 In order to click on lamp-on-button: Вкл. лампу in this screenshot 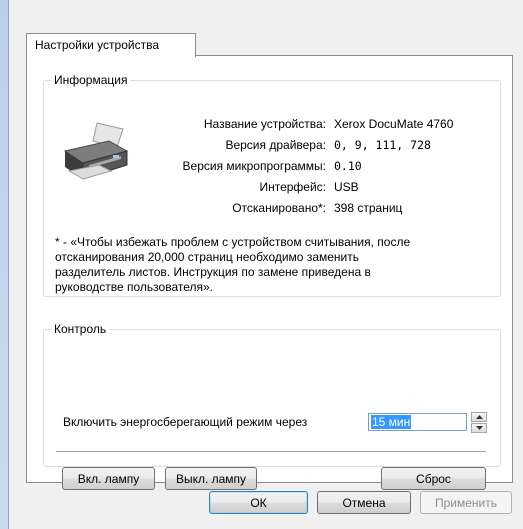, I will do `click(108, 478)`.